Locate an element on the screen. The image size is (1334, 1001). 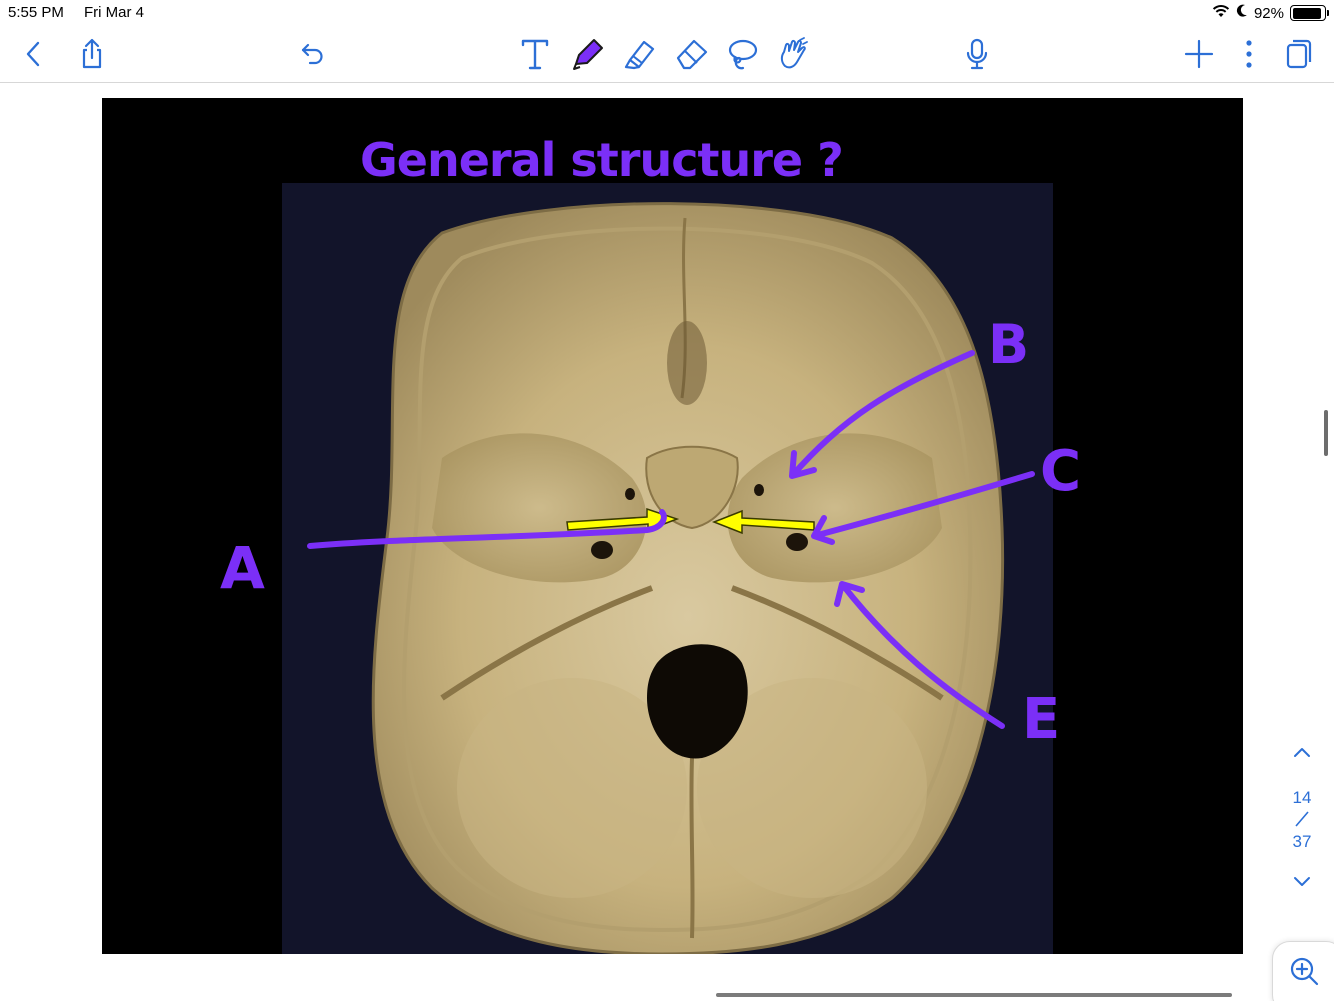
battery-percent: 92% is located at coordinates (1268, 13).